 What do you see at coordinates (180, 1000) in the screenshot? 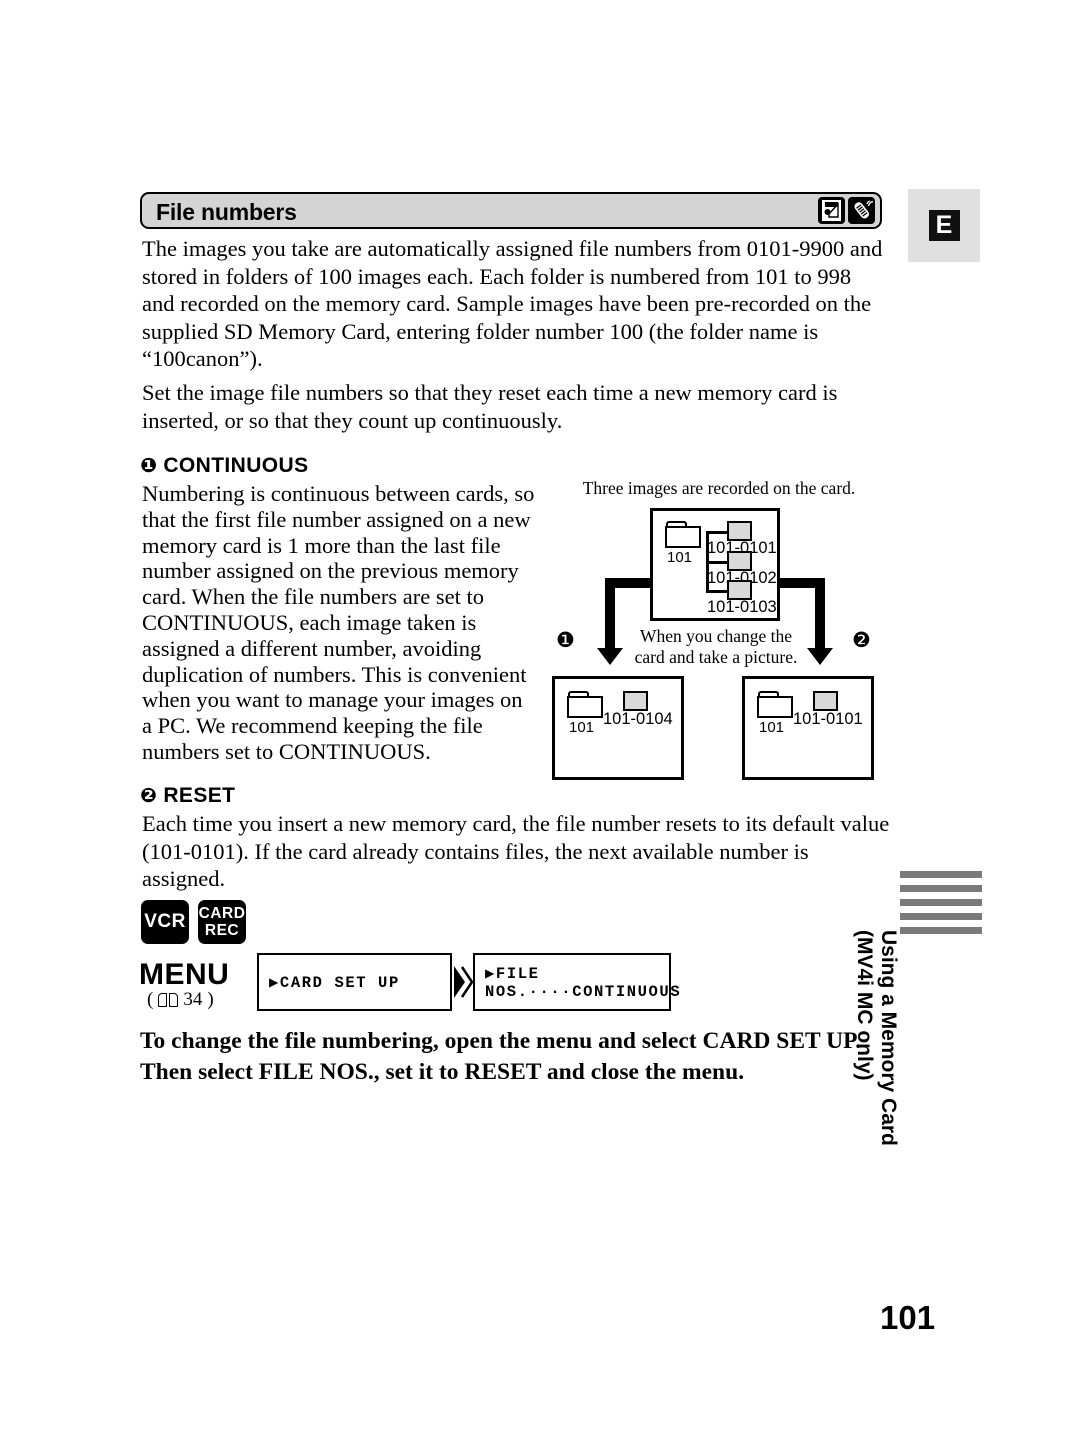
I see `menu-page-reference: ( 34 )` at bounding box center [180, 1000].